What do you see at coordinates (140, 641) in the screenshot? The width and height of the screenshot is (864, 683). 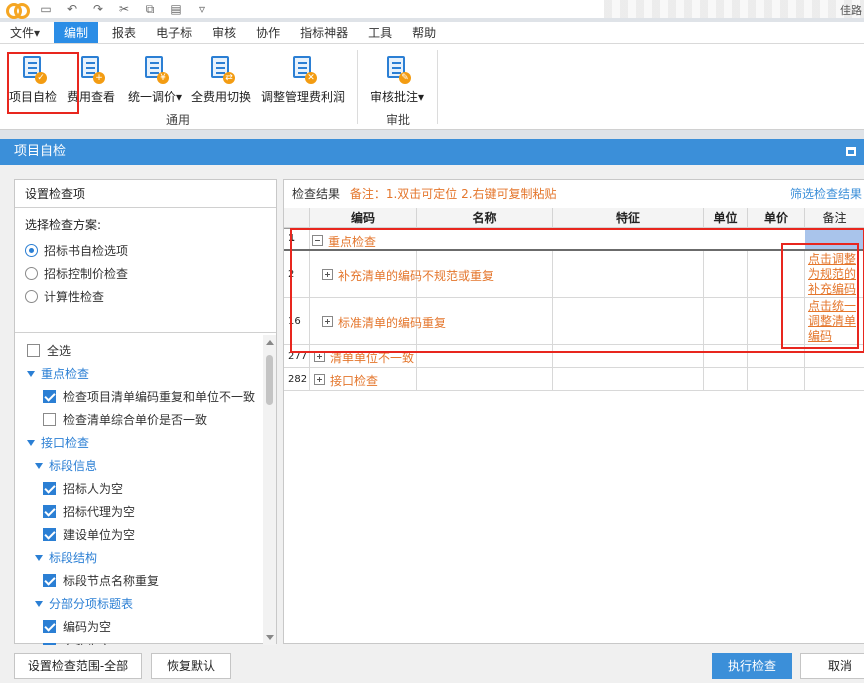 I see `tree-check-item: 名称为空` at bounding box center [140, 641].